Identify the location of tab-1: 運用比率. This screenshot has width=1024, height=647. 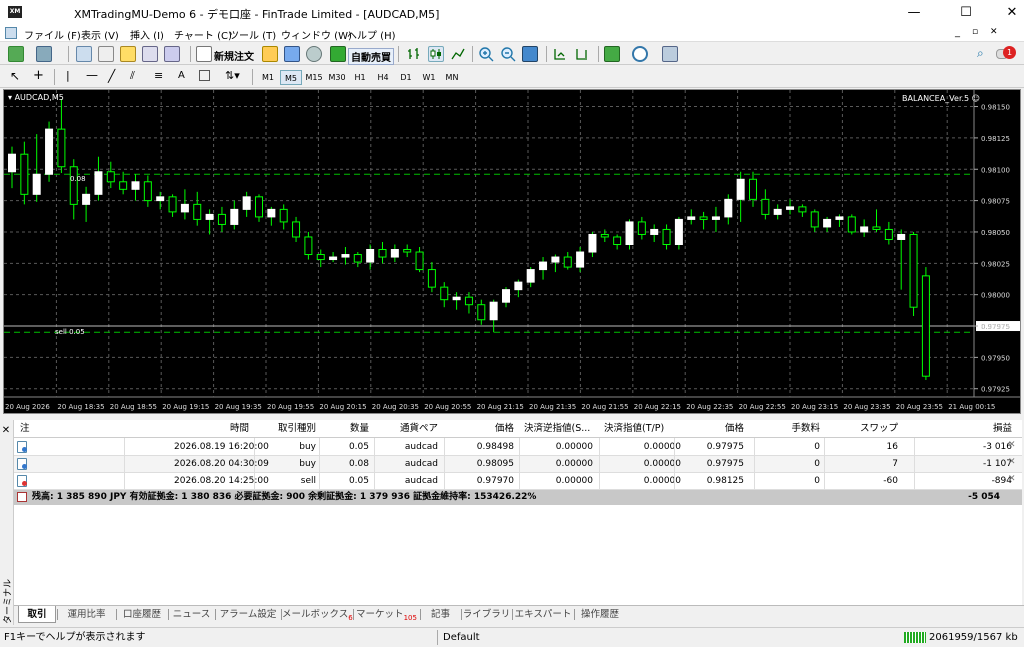
(86, 614).